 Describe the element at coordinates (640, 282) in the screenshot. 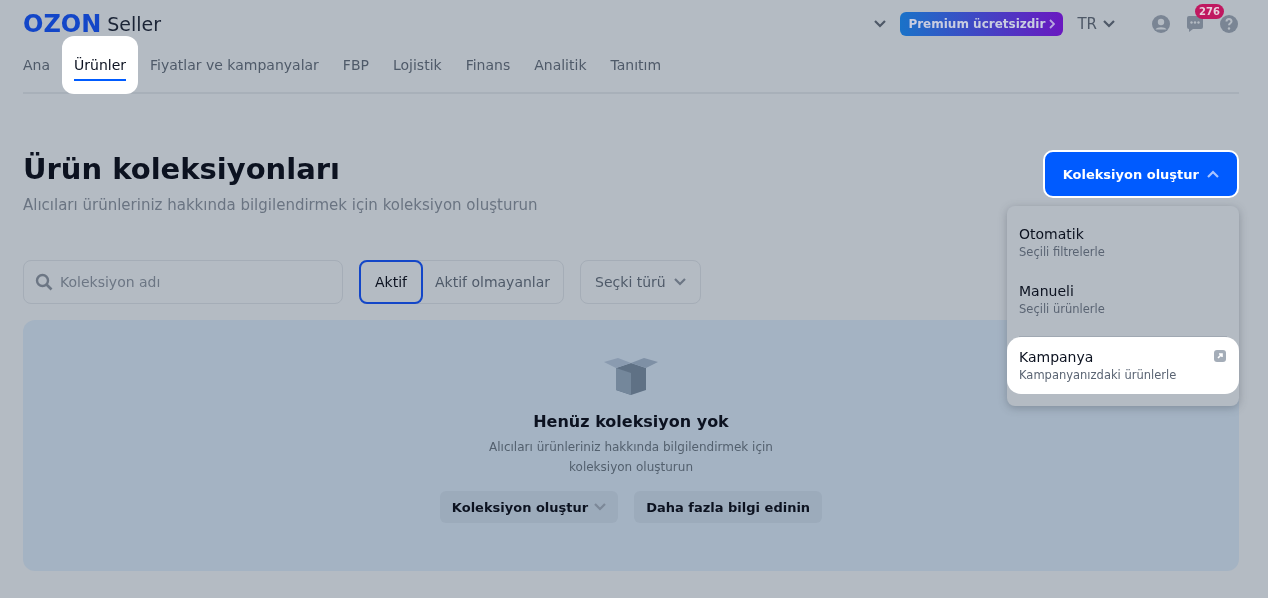

I see `type-dropdown: Seçki türü` at that location.